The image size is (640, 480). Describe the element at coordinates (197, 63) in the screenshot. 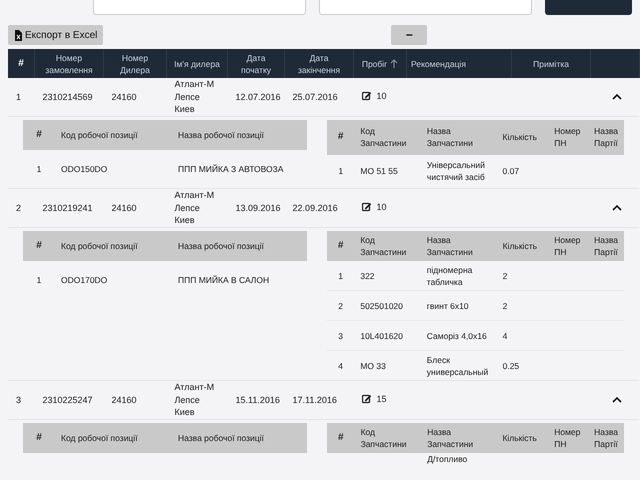

I see `column-header: Ім'я дилера` at that location.